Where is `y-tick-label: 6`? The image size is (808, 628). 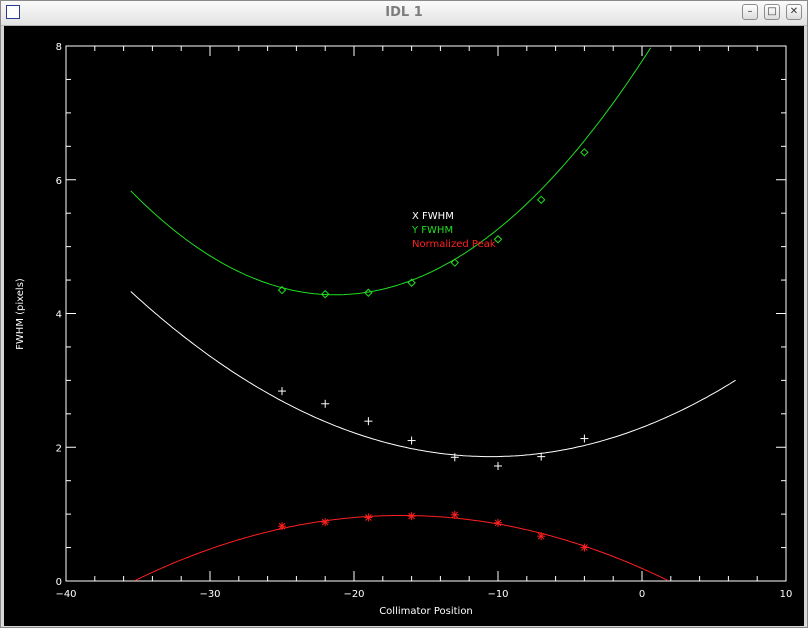 y-tick-label: 6 is located at coordinates (59, 181).